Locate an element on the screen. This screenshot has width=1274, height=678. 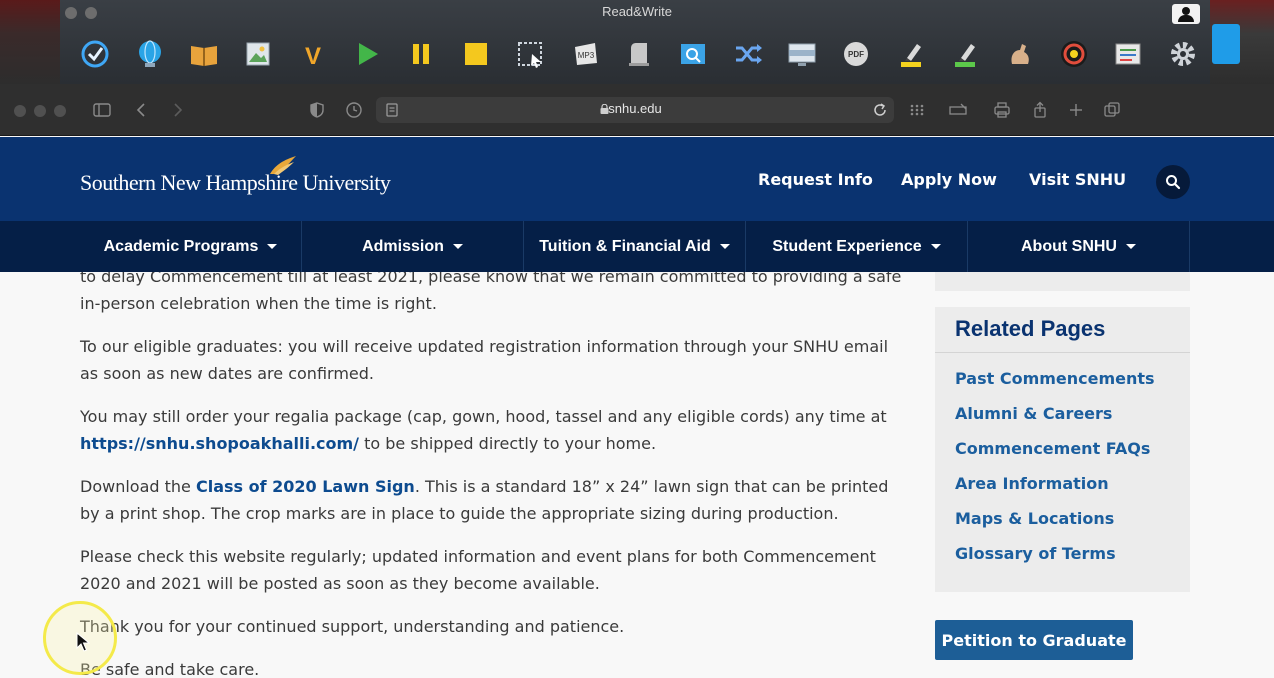
nav-about-snhu: About SNHU is located at coordinates (1078, 246).